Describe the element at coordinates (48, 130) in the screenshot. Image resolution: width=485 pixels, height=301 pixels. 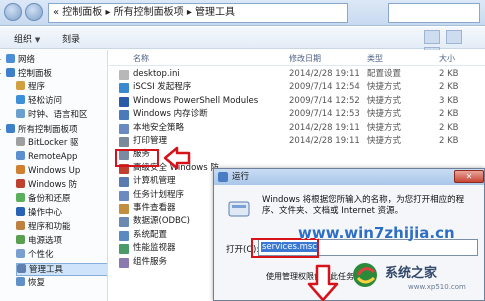
I see `nav-item-label: 所有控制面板项` at that location.